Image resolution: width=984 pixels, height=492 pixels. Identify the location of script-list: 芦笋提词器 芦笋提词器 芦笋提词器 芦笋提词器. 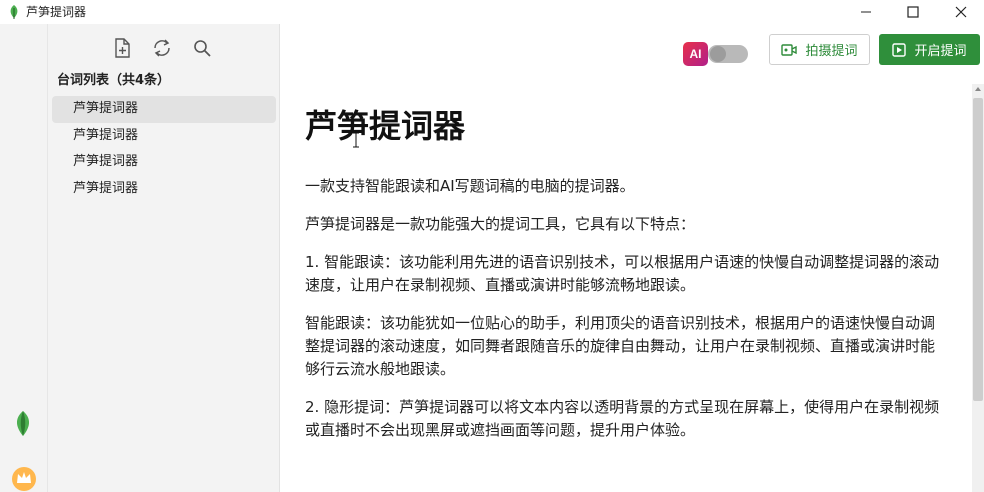
(164, 149).